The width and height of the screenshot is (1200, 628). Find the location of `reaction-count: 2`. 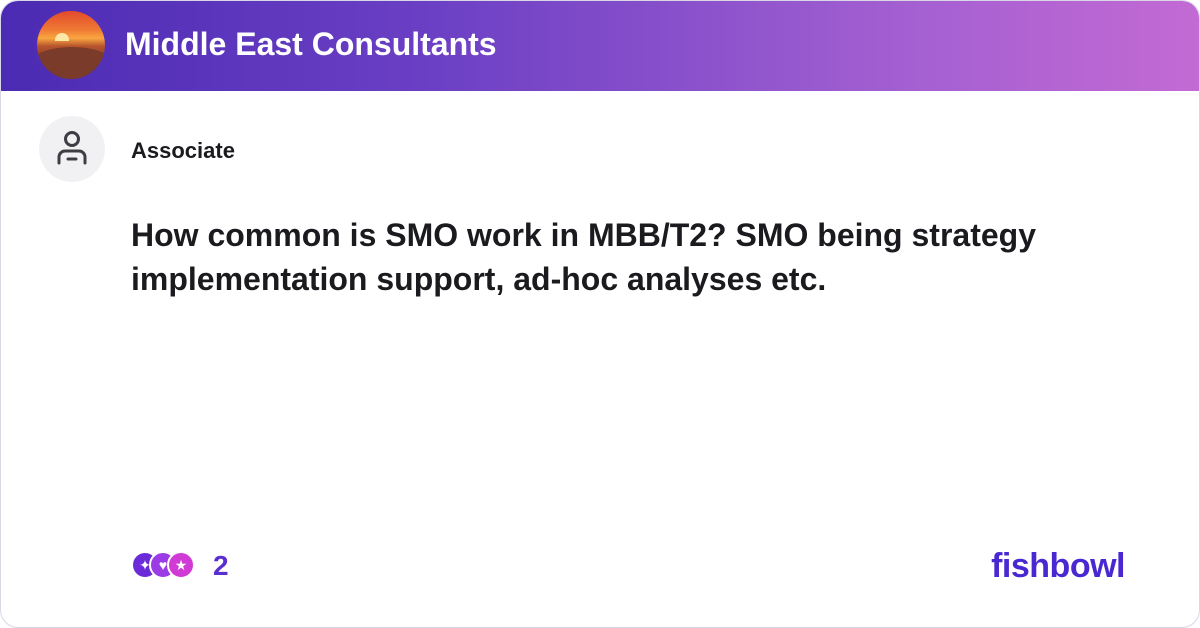

reaction-count: 2 is located at coordinates (221, 565).